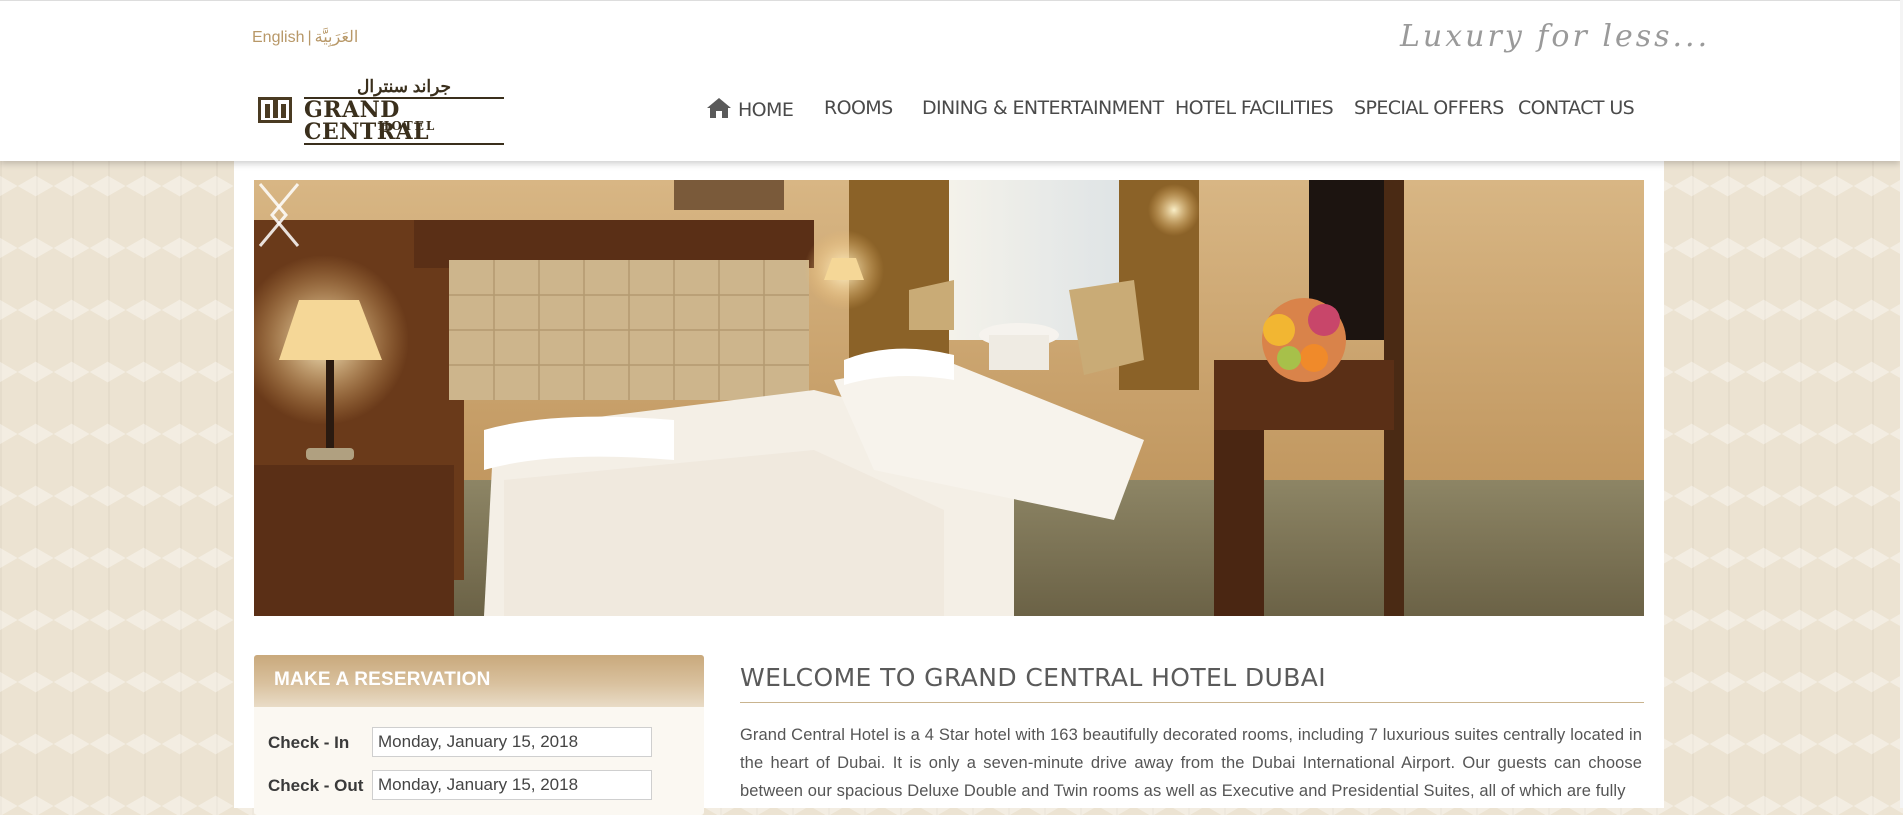 The width and height of the screenshot is (1903, 815). I want to click on nav-item-label: DINING & ENTERTAINMENT, so click(1043, 108).